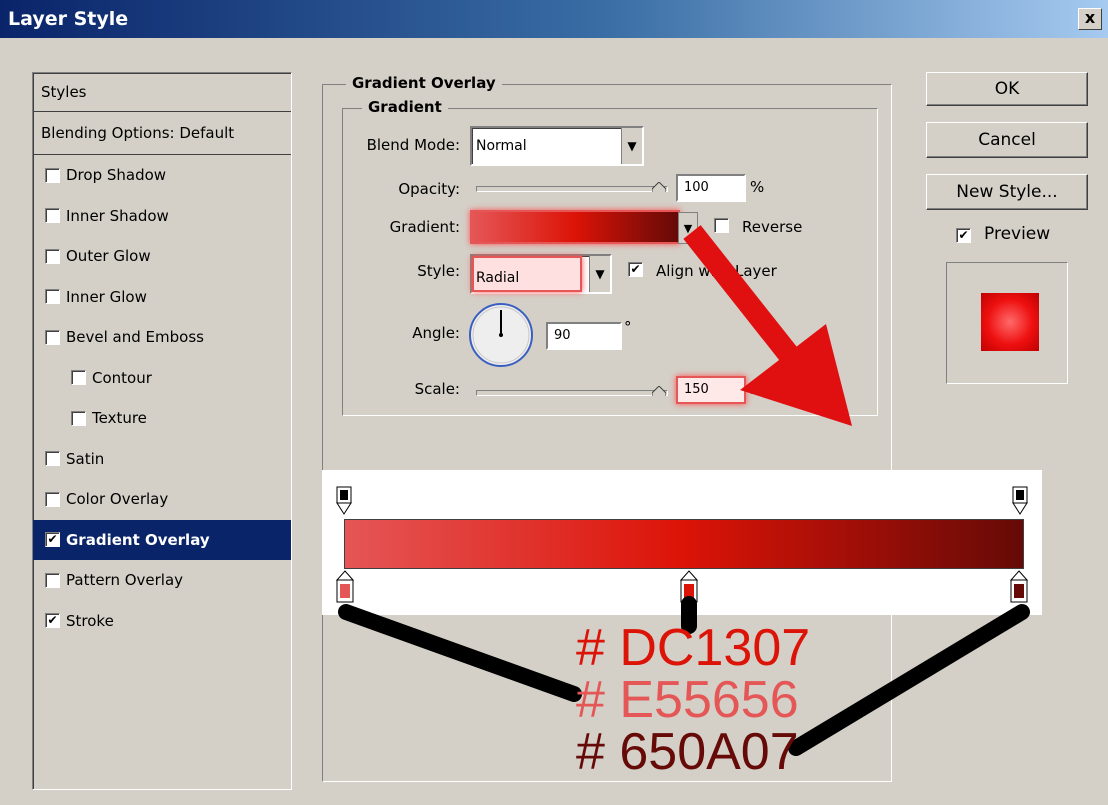 This screenshot has height=805, width=1108. Describe the element at coordinates (693, 648) in the screenshot. I see `hex-label-dc1307: # DC1307` at that location.